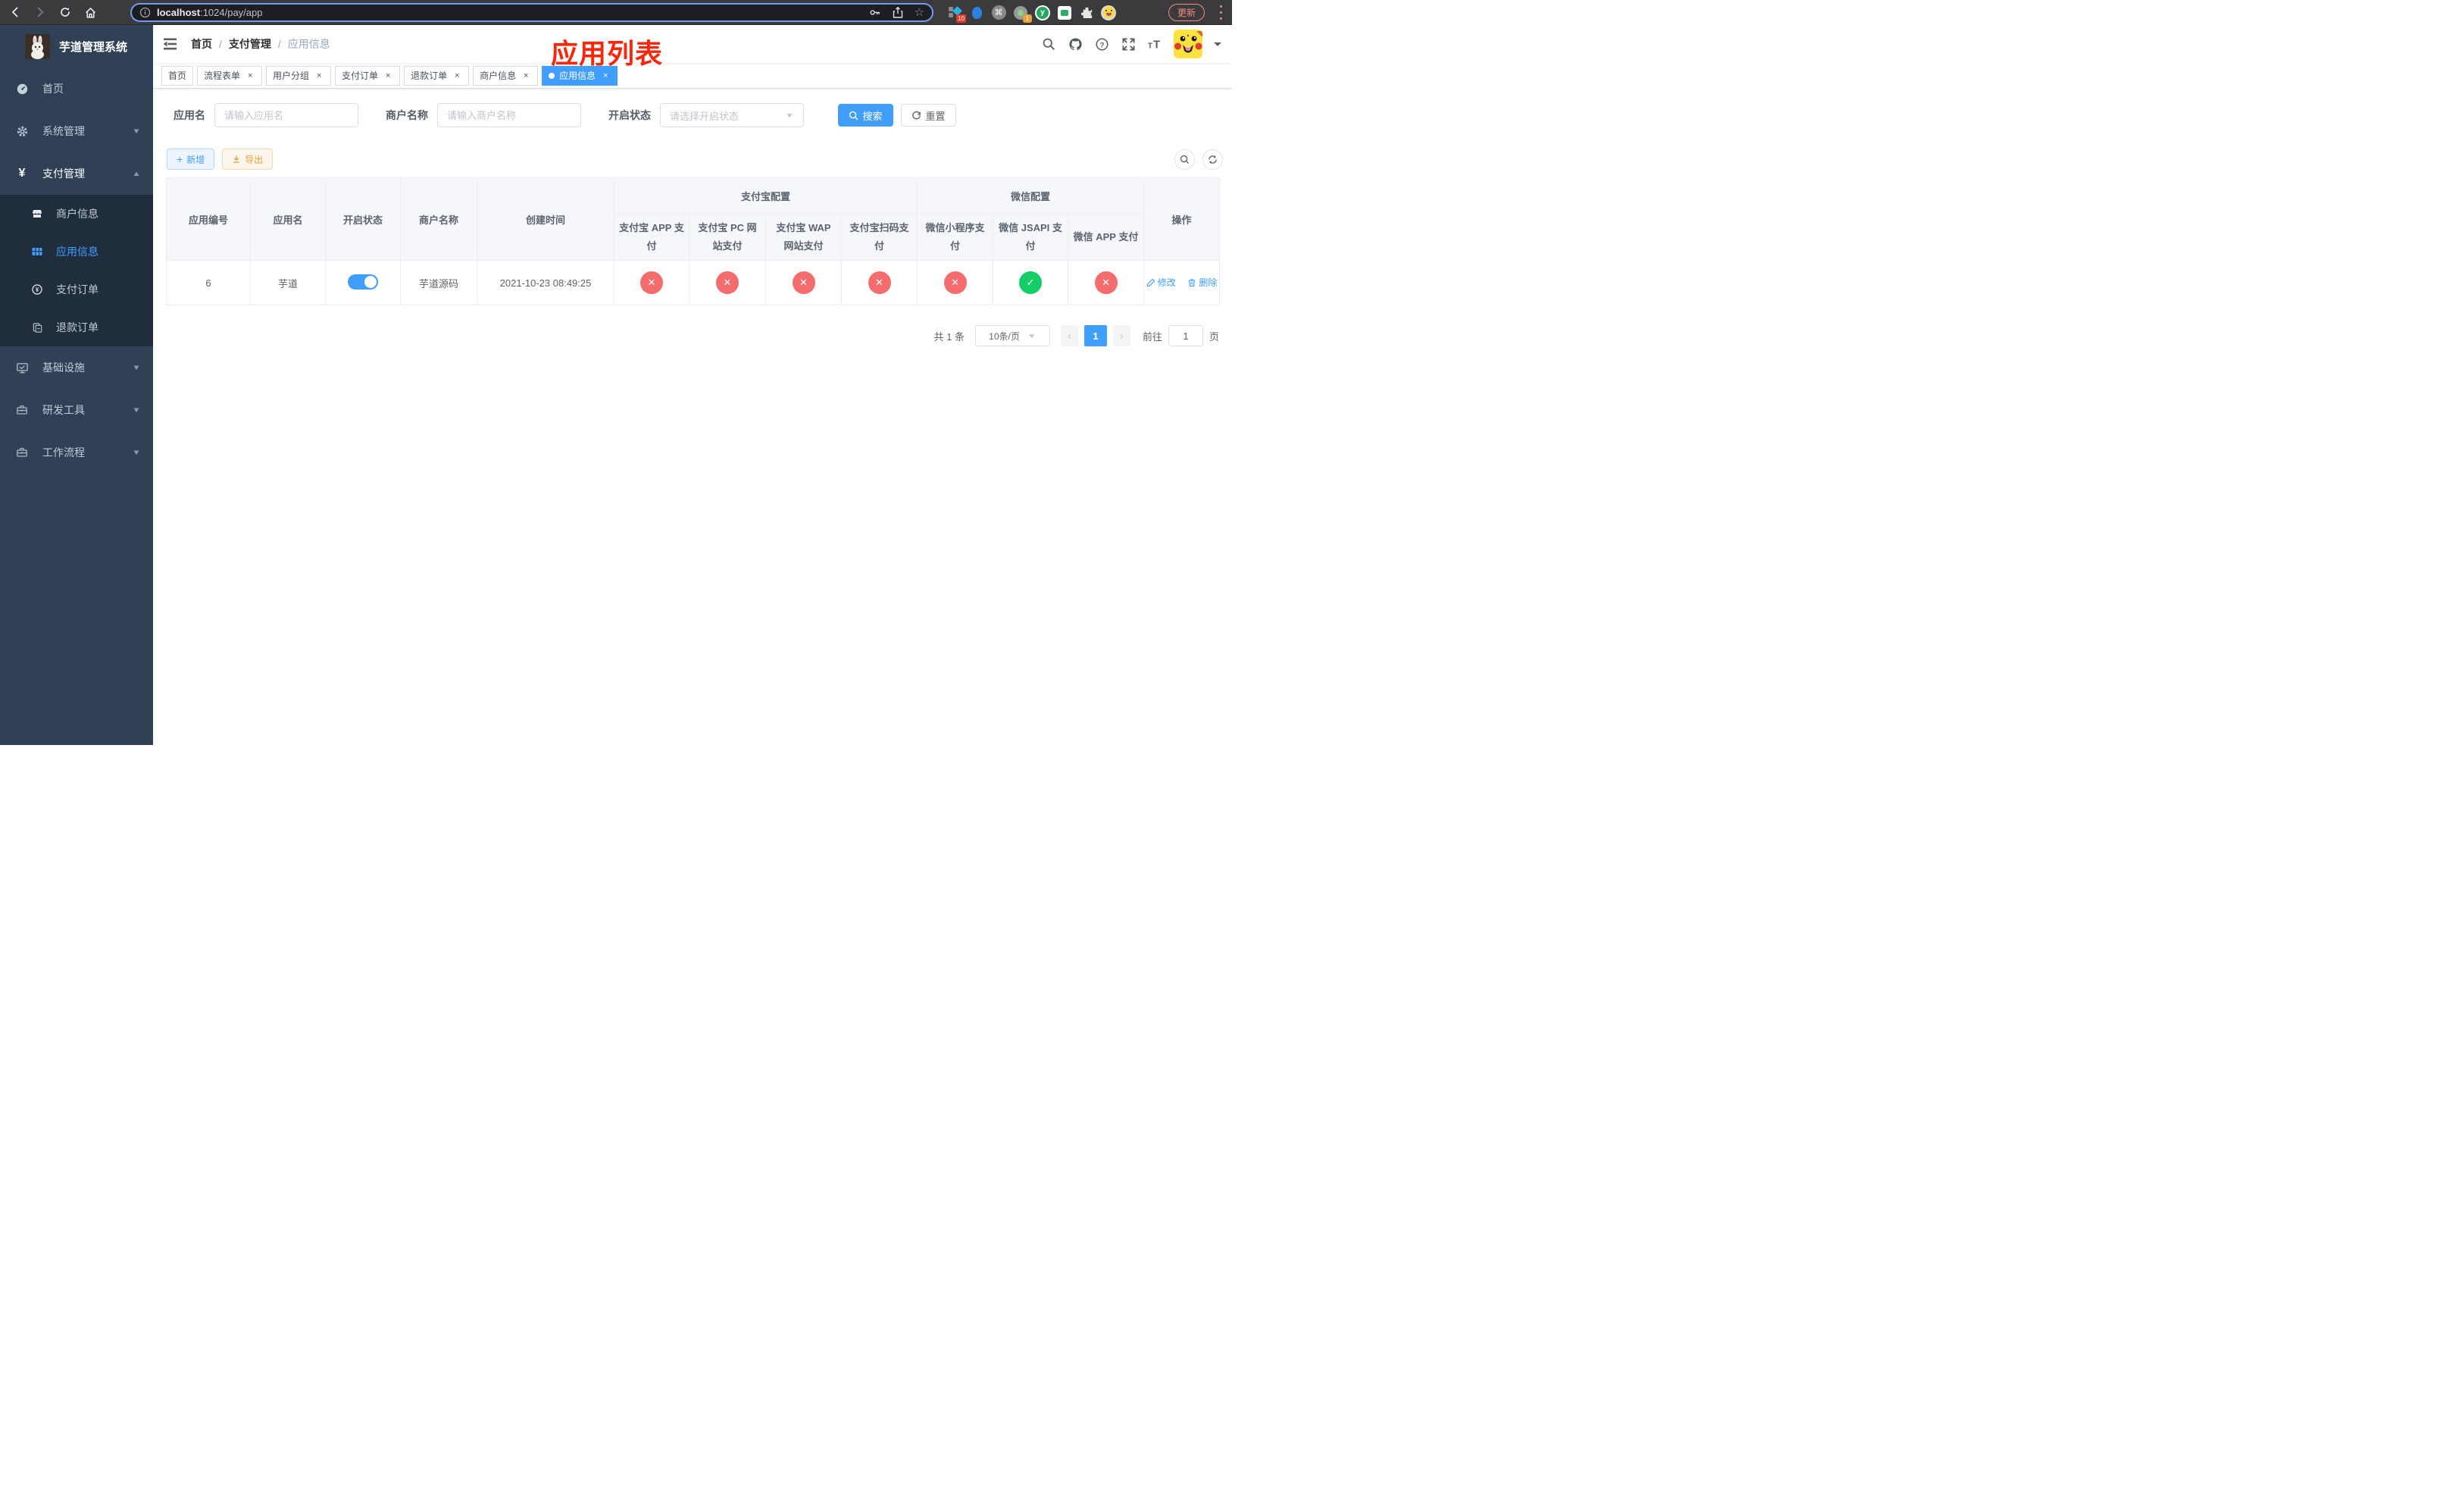  What do you see at coordinates (1048, 44) in the screenshot?
I see `header-search-icon` at bounding box center [1048, 44].